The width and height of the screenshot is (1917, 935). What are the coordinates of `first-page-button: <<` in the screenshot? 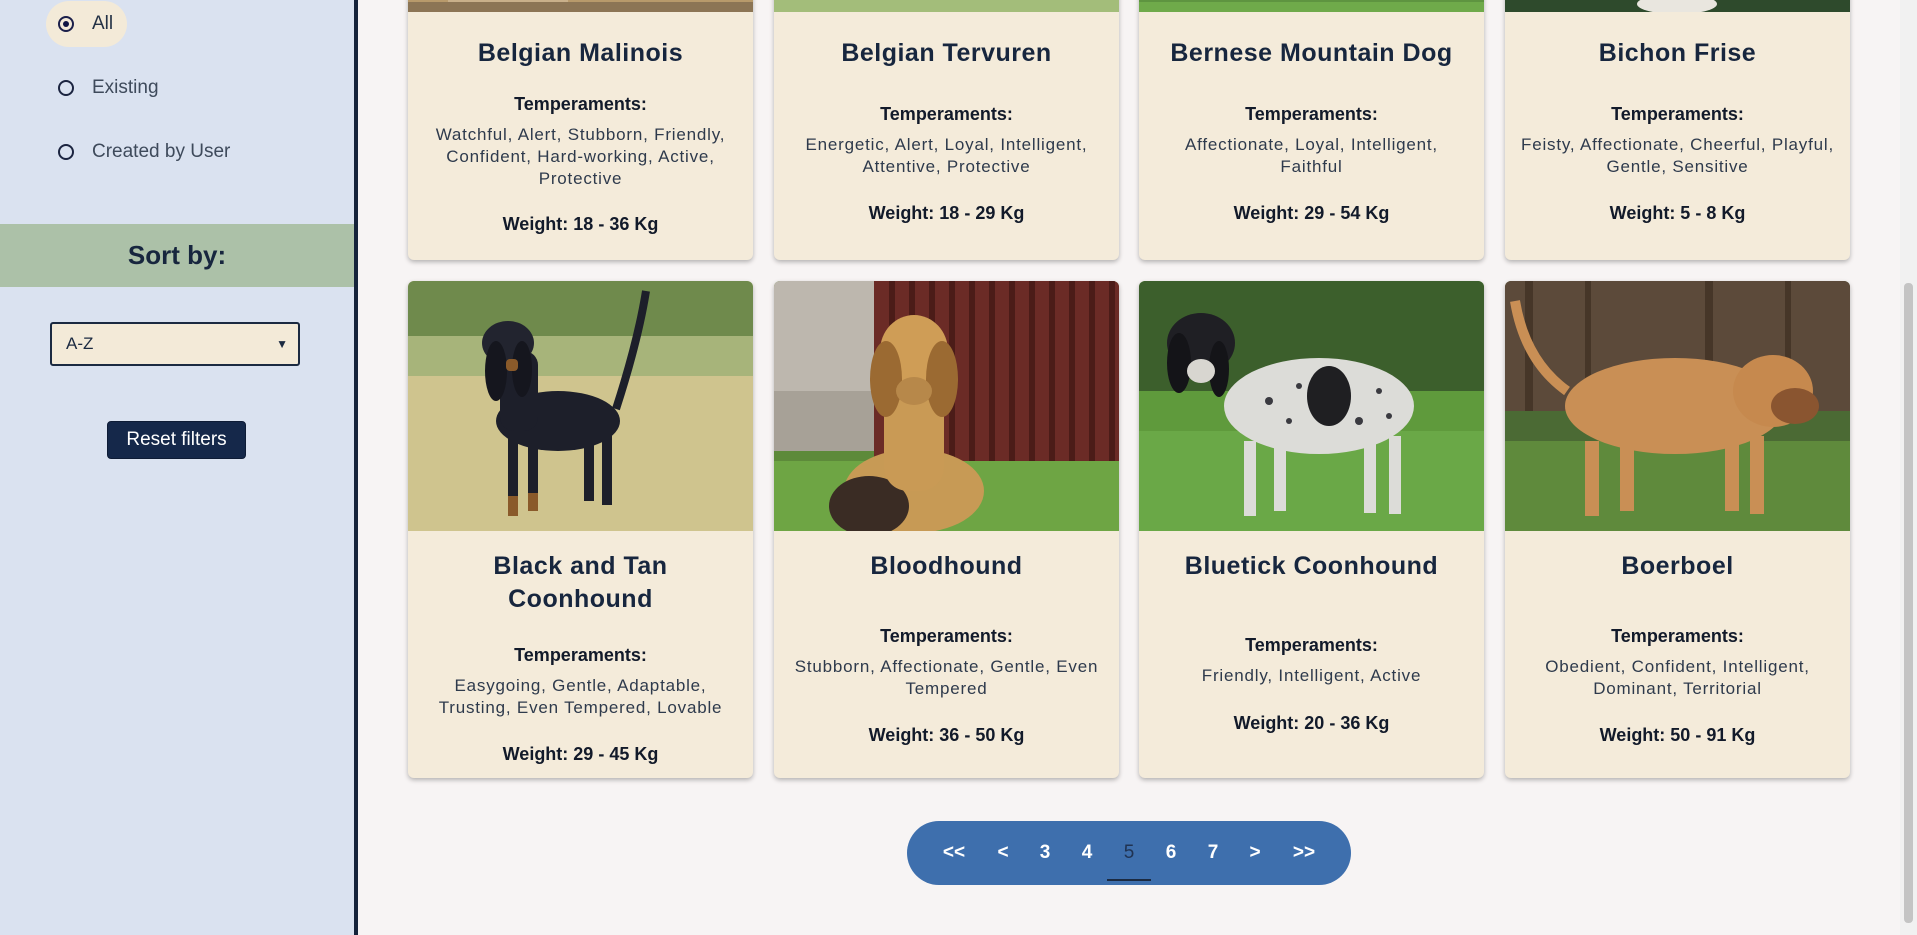 It's located at (954, 853).